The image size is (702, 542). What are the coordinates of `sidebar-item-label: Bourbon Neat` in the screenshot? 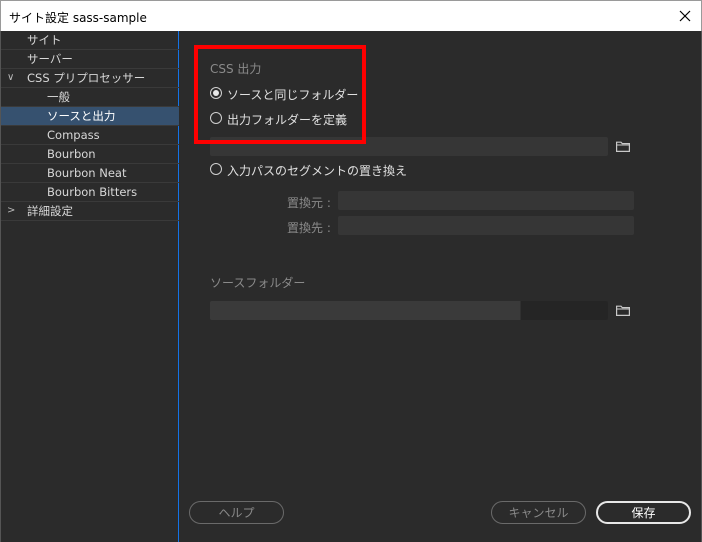 It's located at (87, 173).